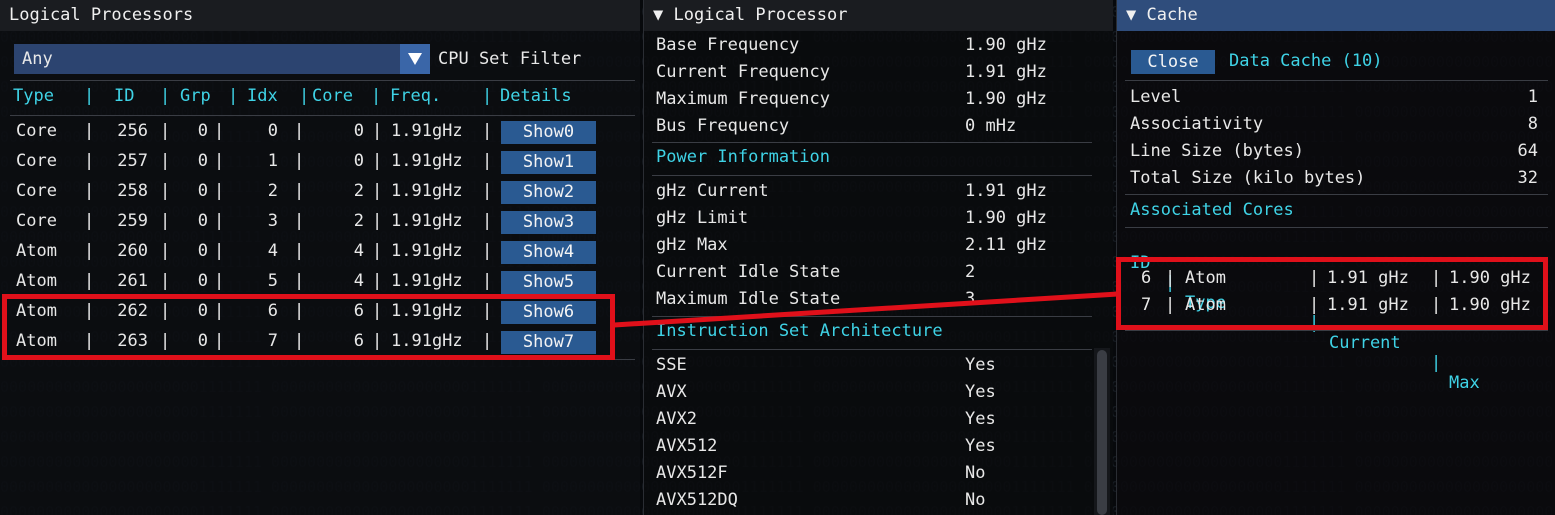 The image size is (1555, 515). Describe the element at coordinates (416, 96) in the screenshot. I see `header-freq: Freq.` at that location.